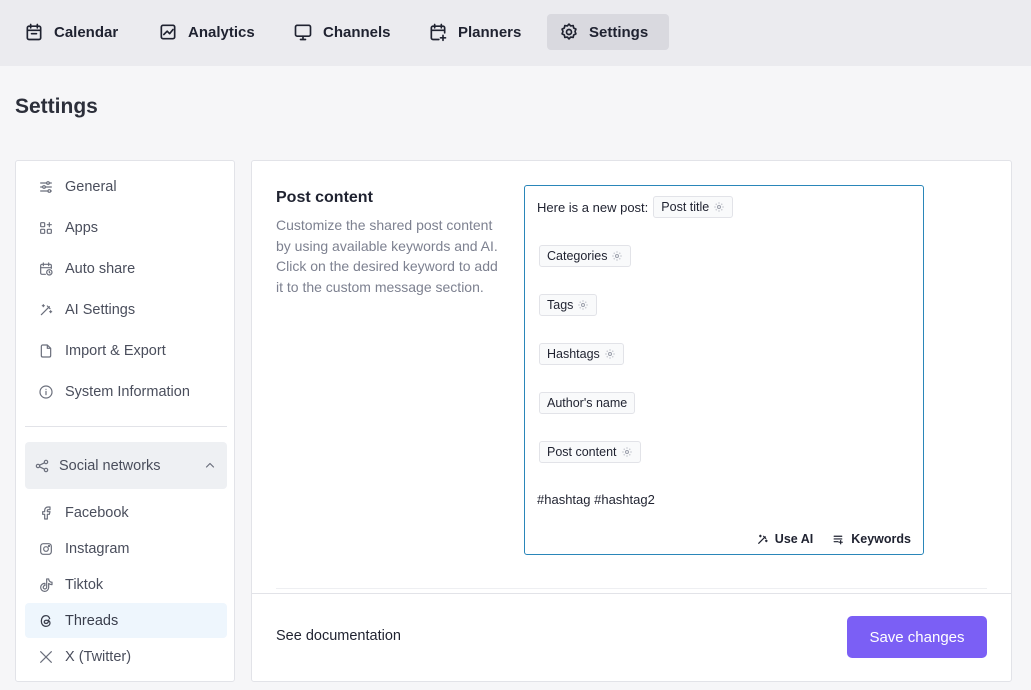 The image size is (1031, 690). I want to click on tab-planners: Planners, so click(474, 32).